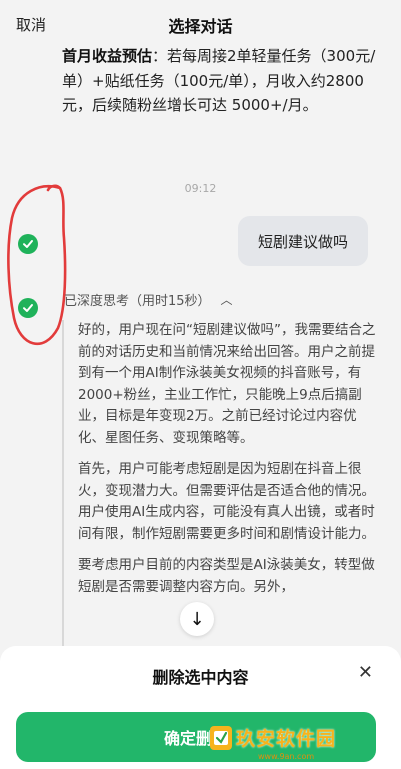 The height and width of the screenshot is (769, 401). I want to click on arrow-down-icon: ↓, so click(197, 619).